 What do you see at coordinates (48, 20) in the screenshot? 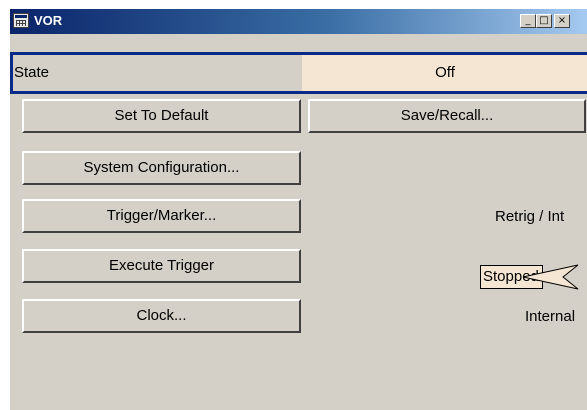
I see `window-title: VOR` at bounding box center [48, 20].